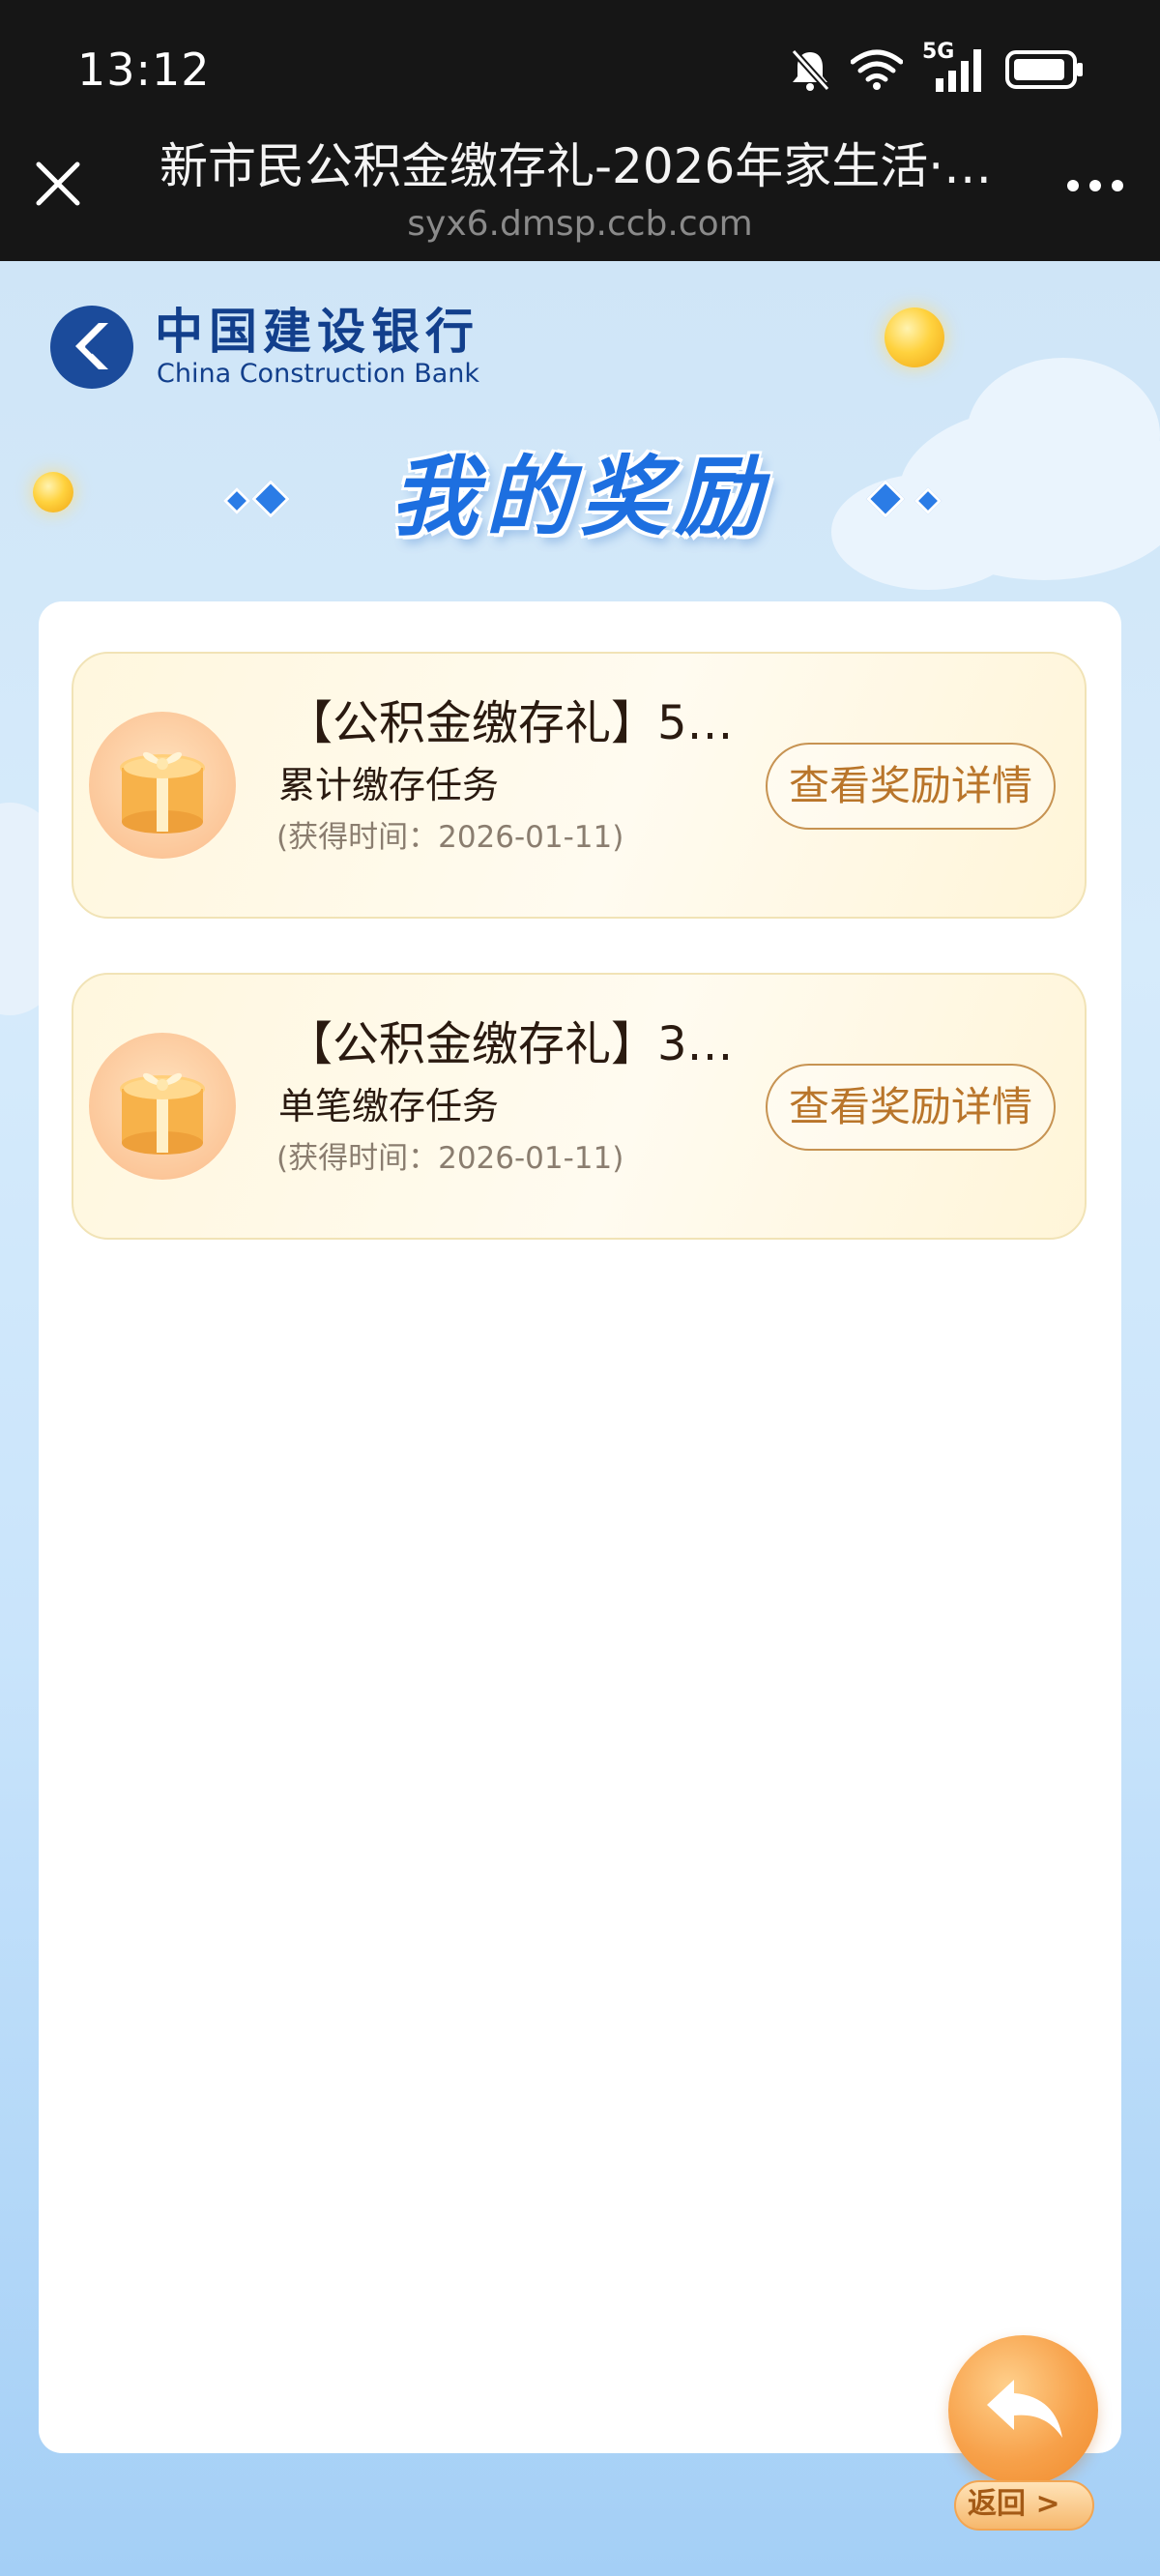 Image resolution: width=1160 pixels, height=2576 pixels. I want to click on bell-muted-icon, so click(810, 69).